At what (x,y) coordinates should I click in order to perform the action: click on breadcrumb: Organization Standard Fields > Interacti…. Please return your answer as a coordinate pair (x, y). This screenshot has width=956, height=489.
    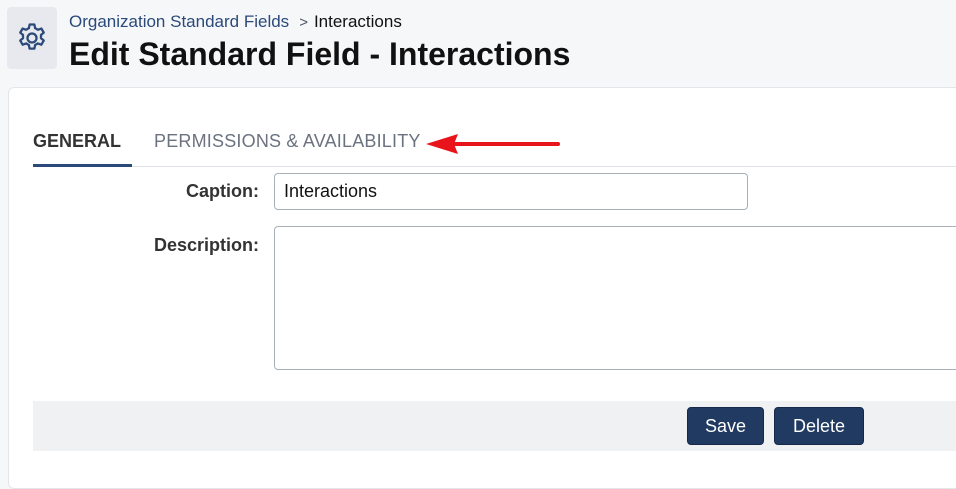
    Looking at the image, I should click on (235, 22).